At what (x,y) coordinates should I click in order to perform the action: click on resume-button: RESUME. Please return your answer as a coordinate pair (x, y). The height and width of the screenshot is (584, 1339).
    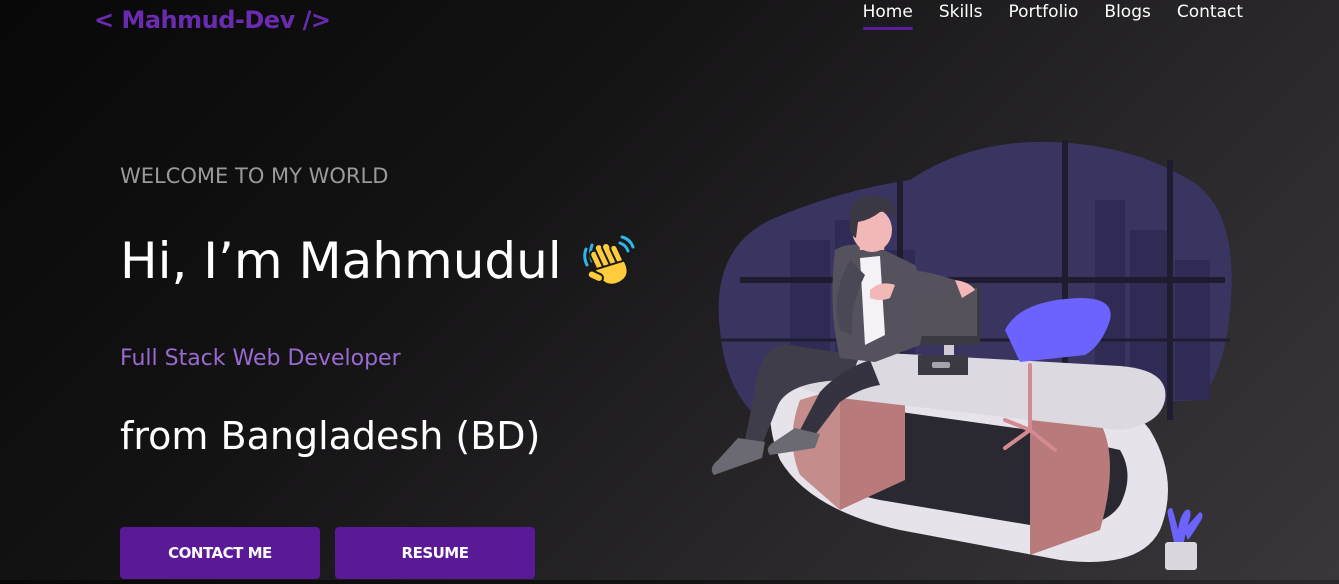
    Looking at the image, I should click on (435, 553).